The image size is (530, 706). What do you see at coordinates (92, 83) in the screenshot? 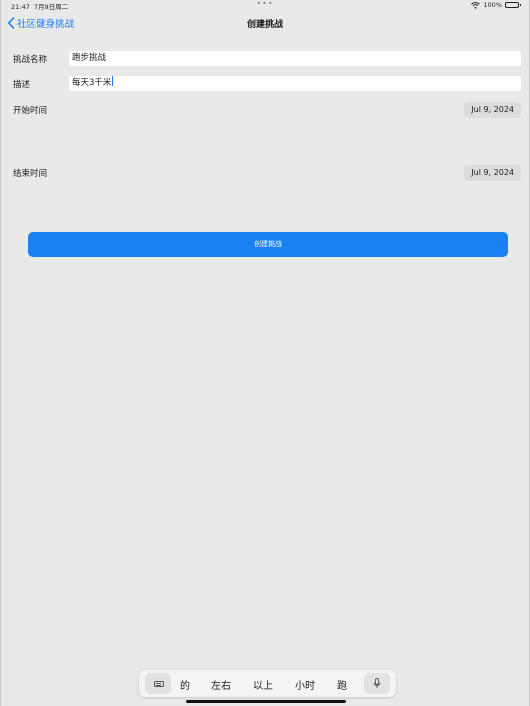
I see `description-value: 每天3千米` at bounding box center [92, 83].